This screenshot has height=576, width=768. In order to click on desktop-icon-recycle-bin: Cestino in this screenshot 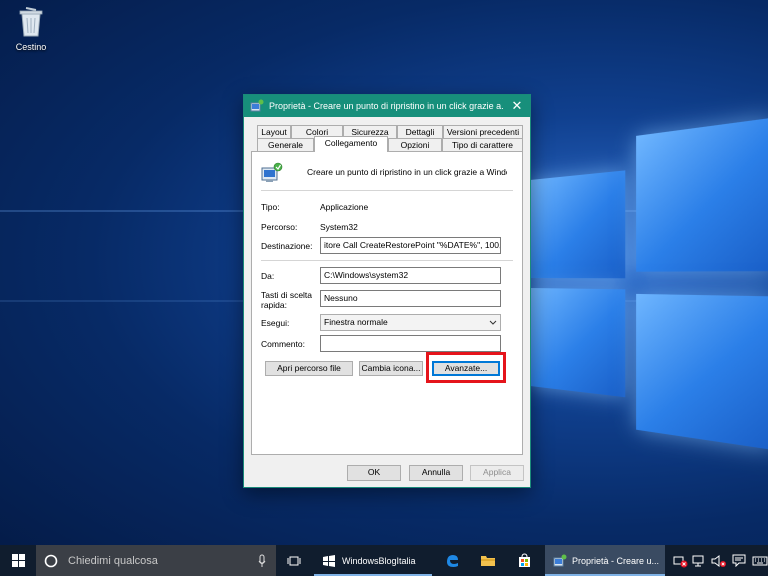, I will do `click(31, 29)`.